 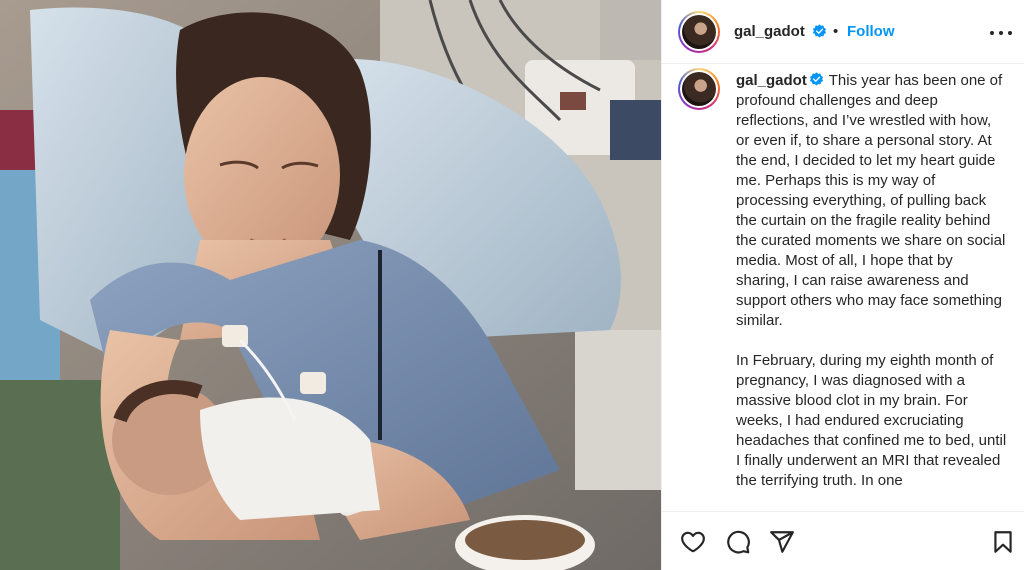 What do you see at coordinates (843, 32) in the screenshot?
I see `post-header: gal_gadot • Follow` at bounding box center [843, 32].